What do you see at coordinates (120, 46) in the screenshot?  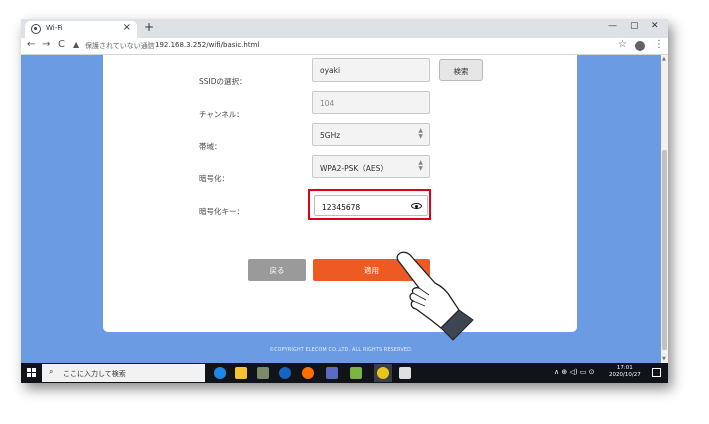 I see `security-status: 保護されていない通信` at bounding box center [120, 46].